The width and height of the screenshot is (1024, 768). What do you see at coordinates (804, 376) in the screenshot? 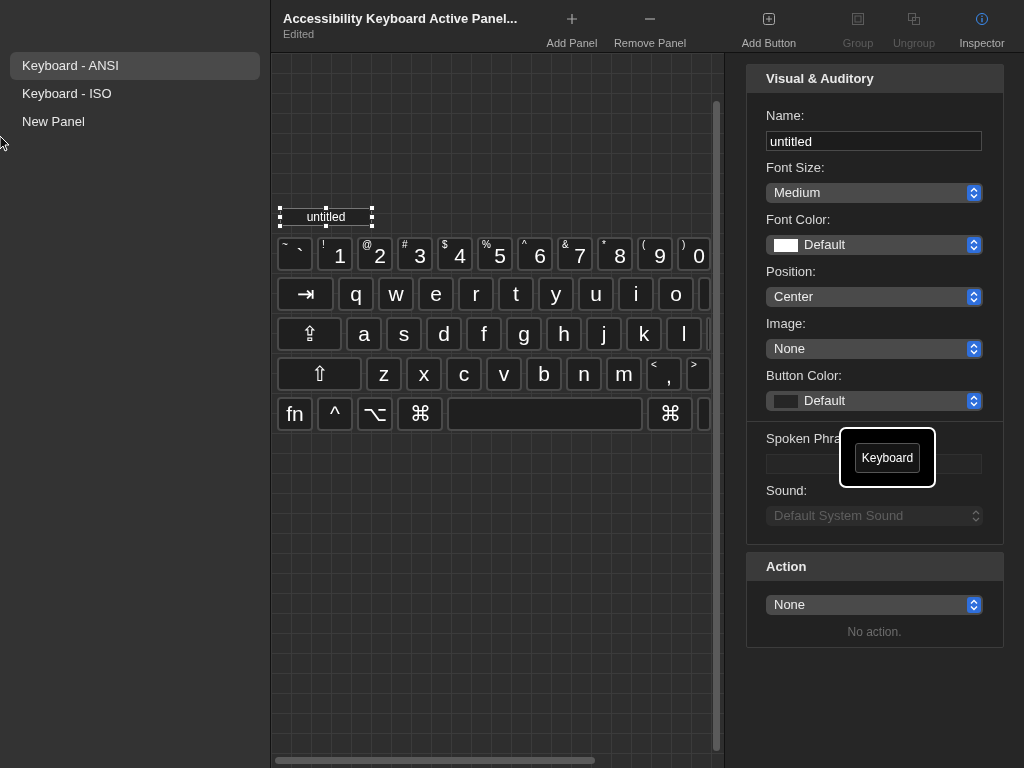
I see `field-label: Button Color:` at bounding box center [804, 376].